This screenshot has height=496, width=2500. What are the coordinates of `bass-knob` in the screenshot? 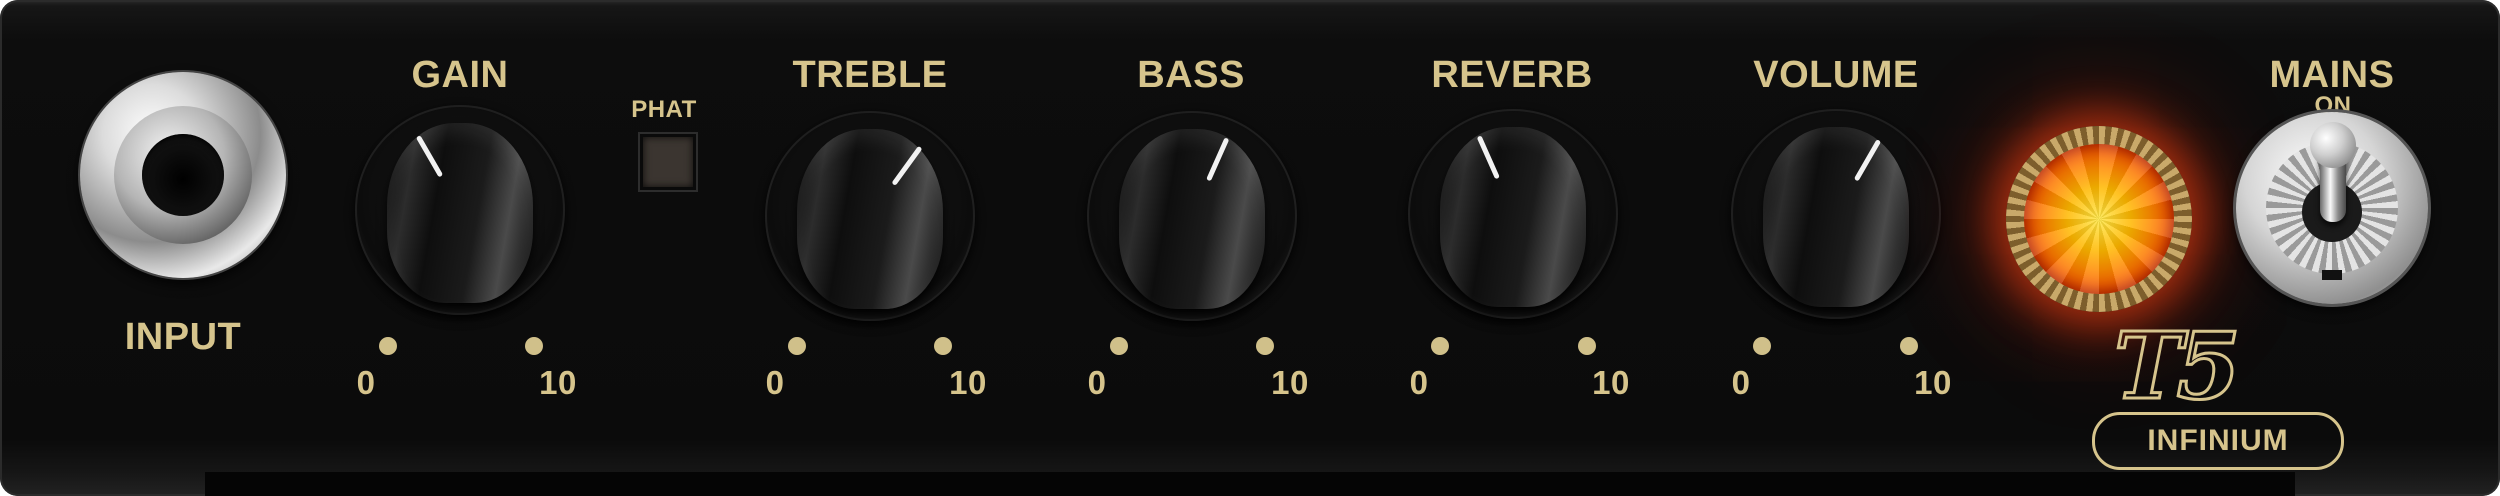 It's located at (1192, 216).